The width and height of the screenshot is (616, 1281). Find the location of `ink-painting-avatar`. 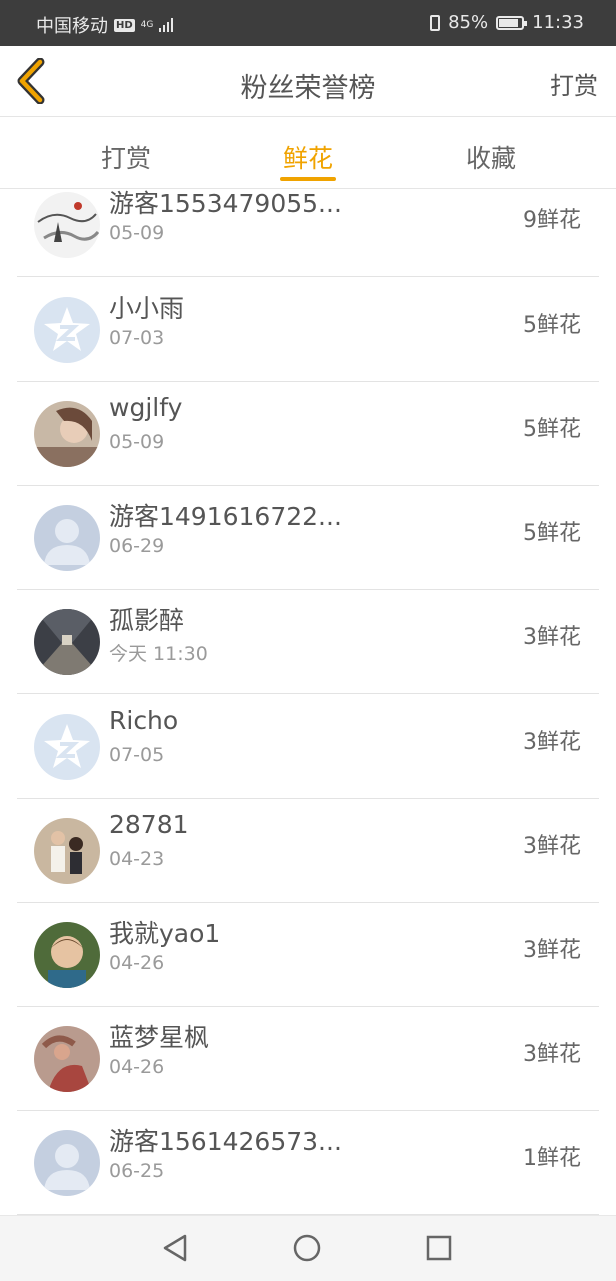

ink-painting-avatar is located at coordinates (67, 225).